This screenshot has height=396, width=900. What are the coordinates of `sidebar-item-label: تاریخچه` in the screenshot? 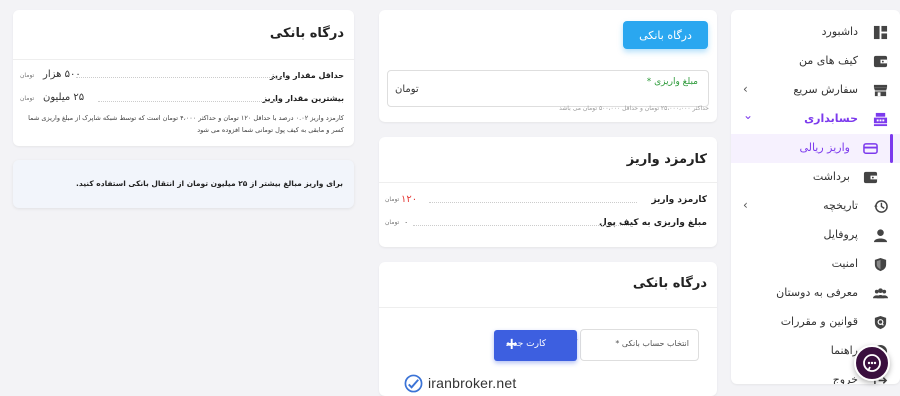 It's located at (840, 205).